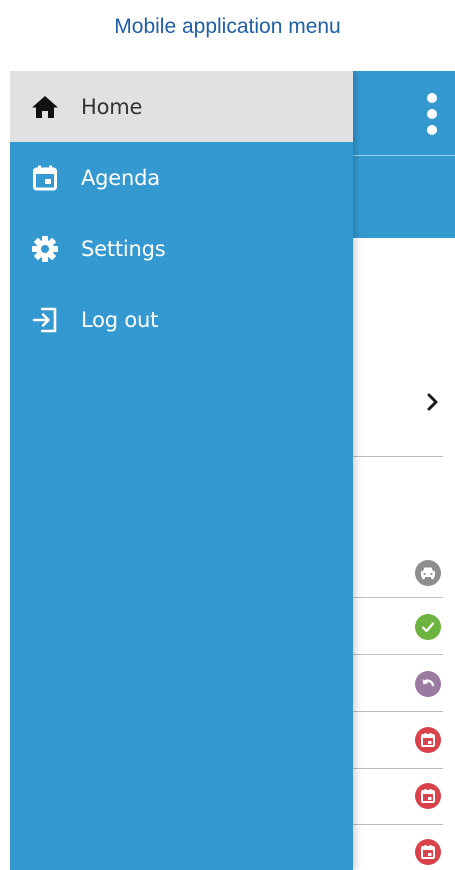  I want to click on home-icon, so click(45, 107).